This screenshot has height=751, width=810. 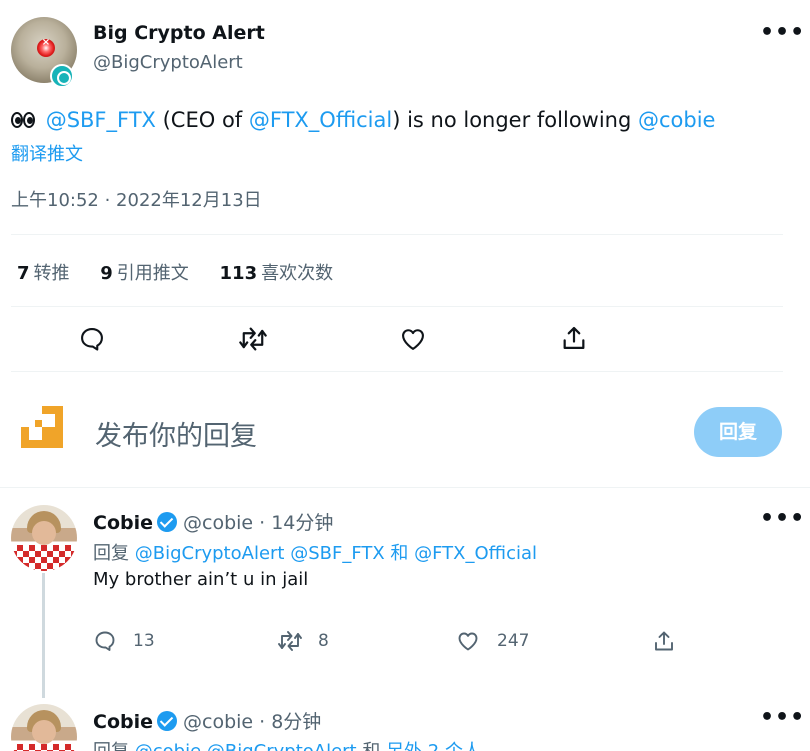 I want to click on tweet-text-part: (CEO of, so click(x=202, y=120).